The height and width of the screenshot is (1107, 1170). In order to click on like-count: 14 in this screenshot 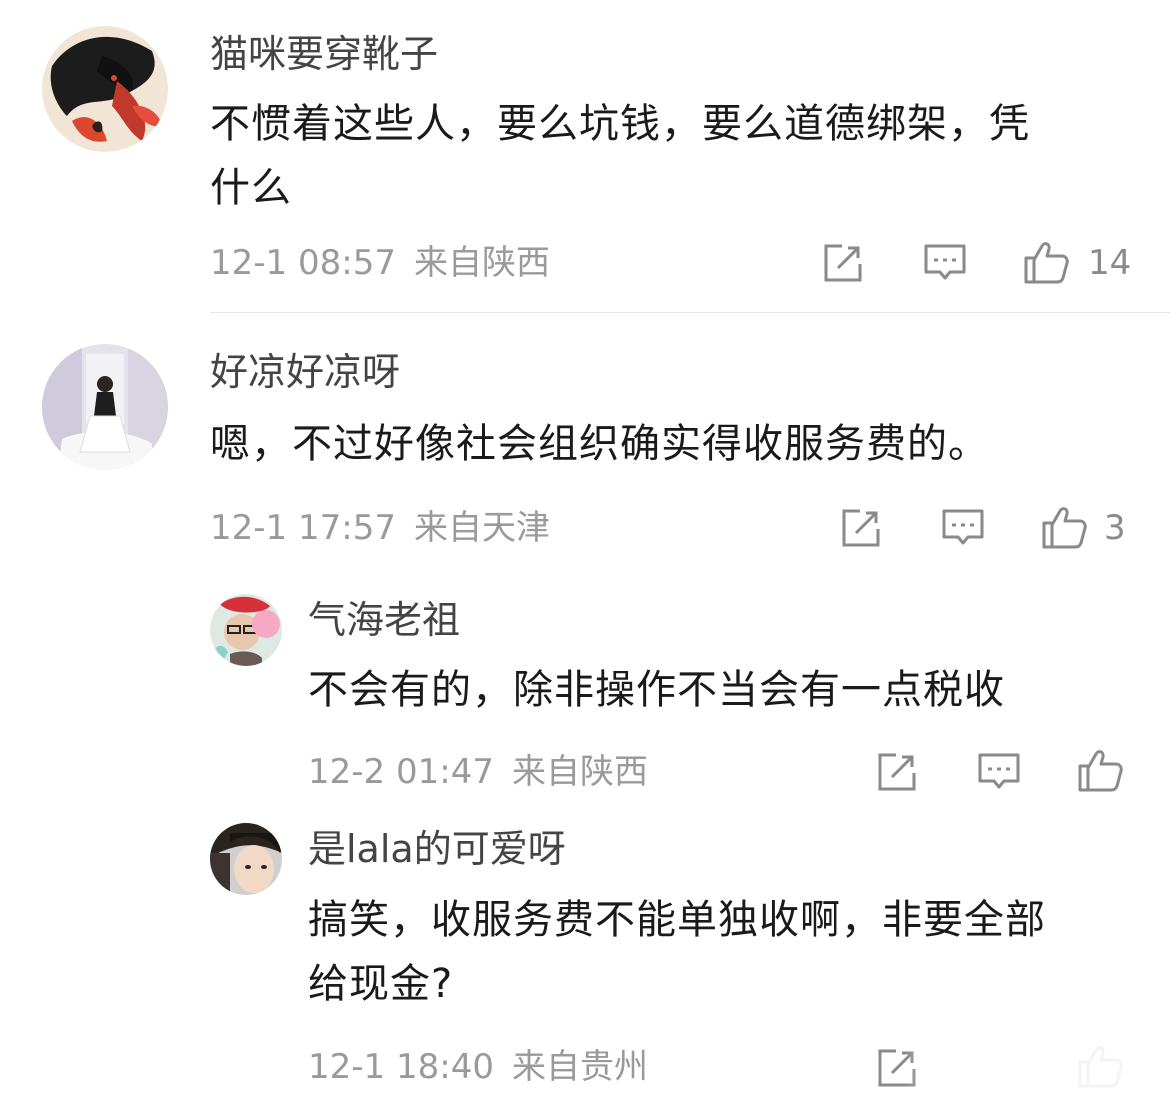, I will do `click(1110, 263)`.